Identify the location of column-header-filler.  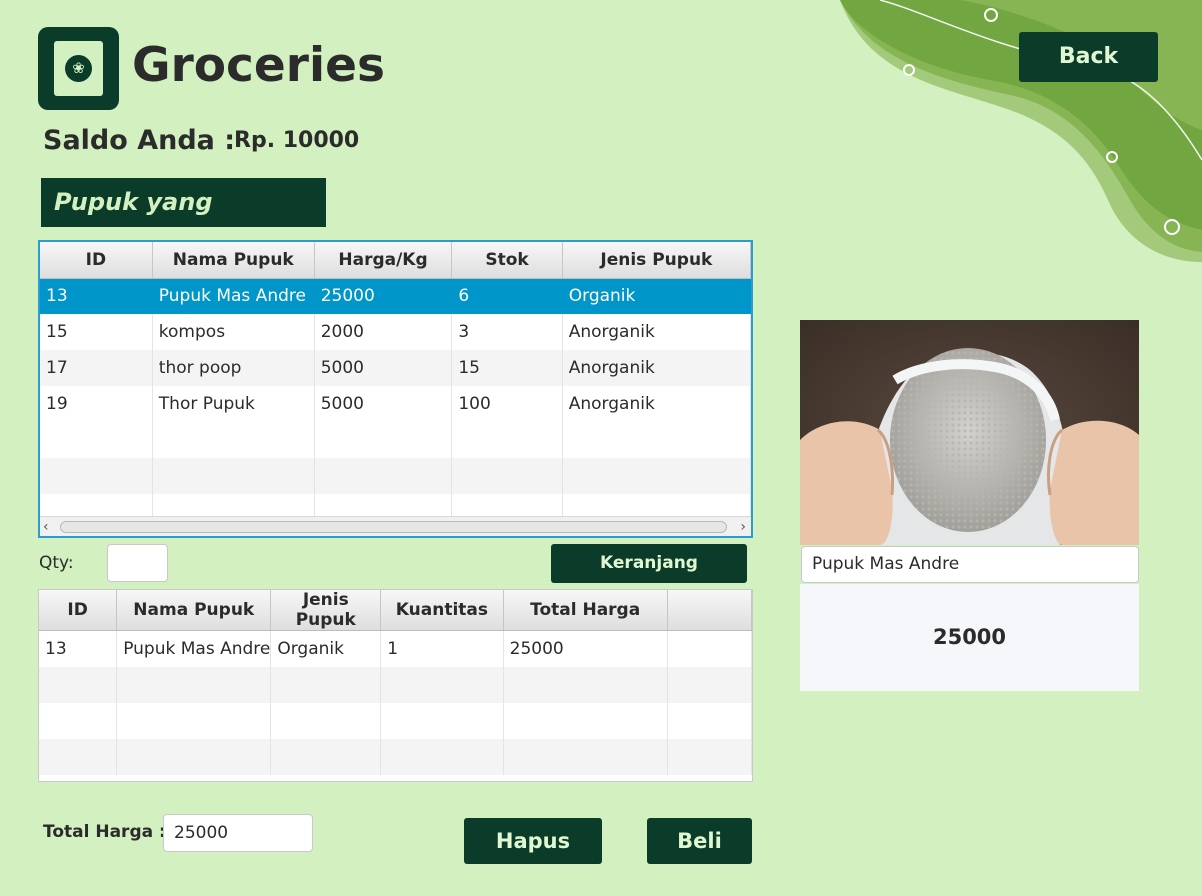
(709, 610).